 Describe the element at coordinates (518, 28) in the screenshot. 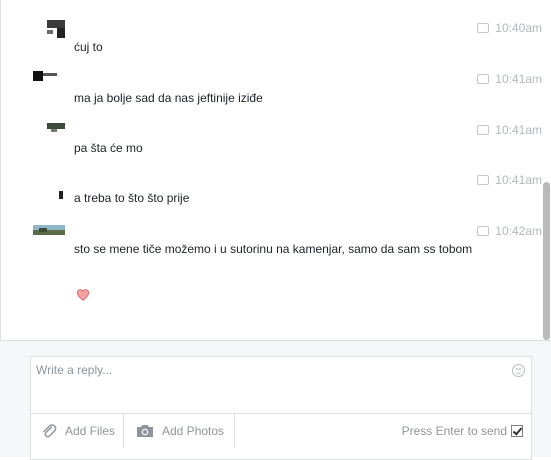

I see `message-time: 10:40am` at that location.